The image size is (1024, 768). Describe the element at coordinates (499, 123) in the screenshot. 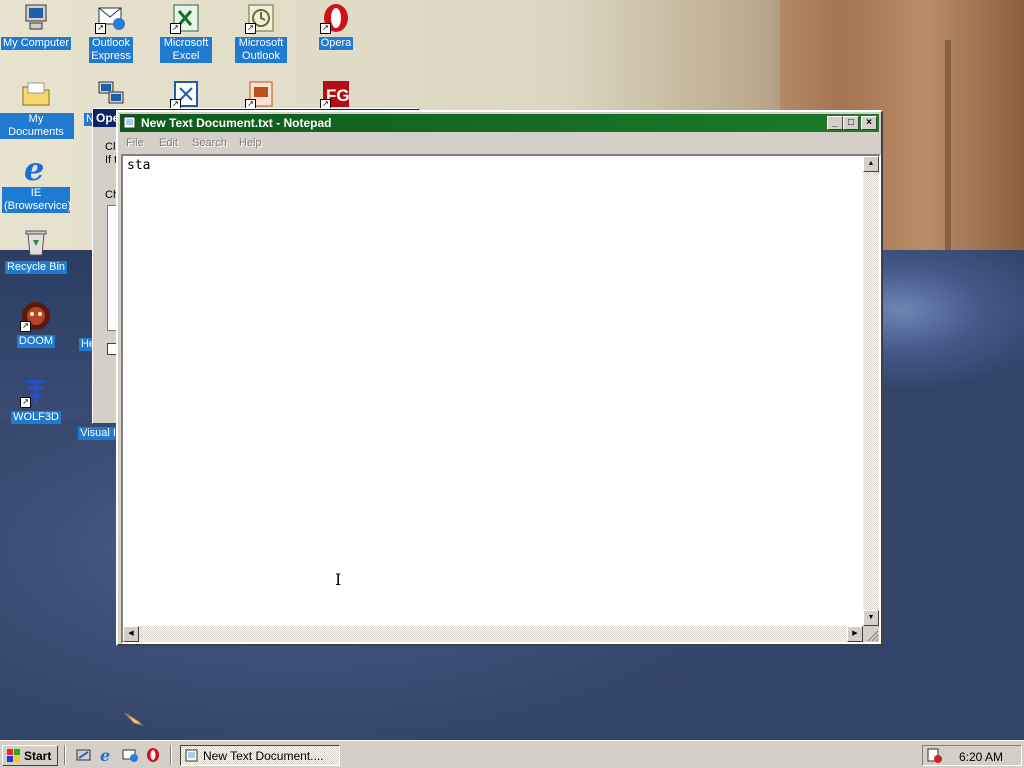

I see `notepad-titlebar: New Text Document.txt - Notepad _ □ ×` at that location.